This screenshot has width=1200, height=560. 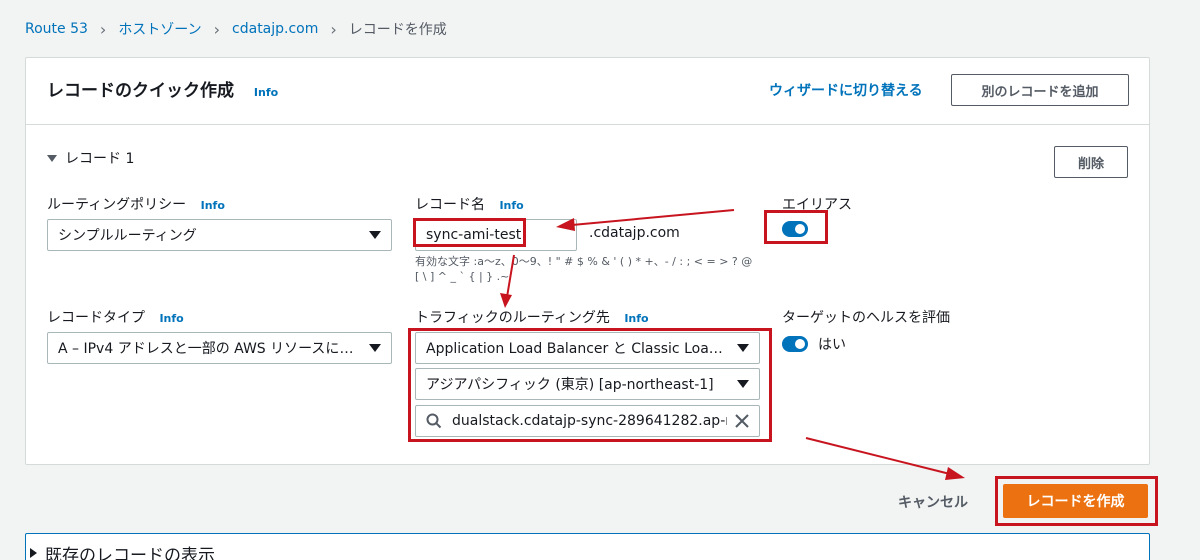 What do you see at coordinates (507, 281) in the screenshot?
I see `arrow-to-traffic` at bounding box center [507, 281].